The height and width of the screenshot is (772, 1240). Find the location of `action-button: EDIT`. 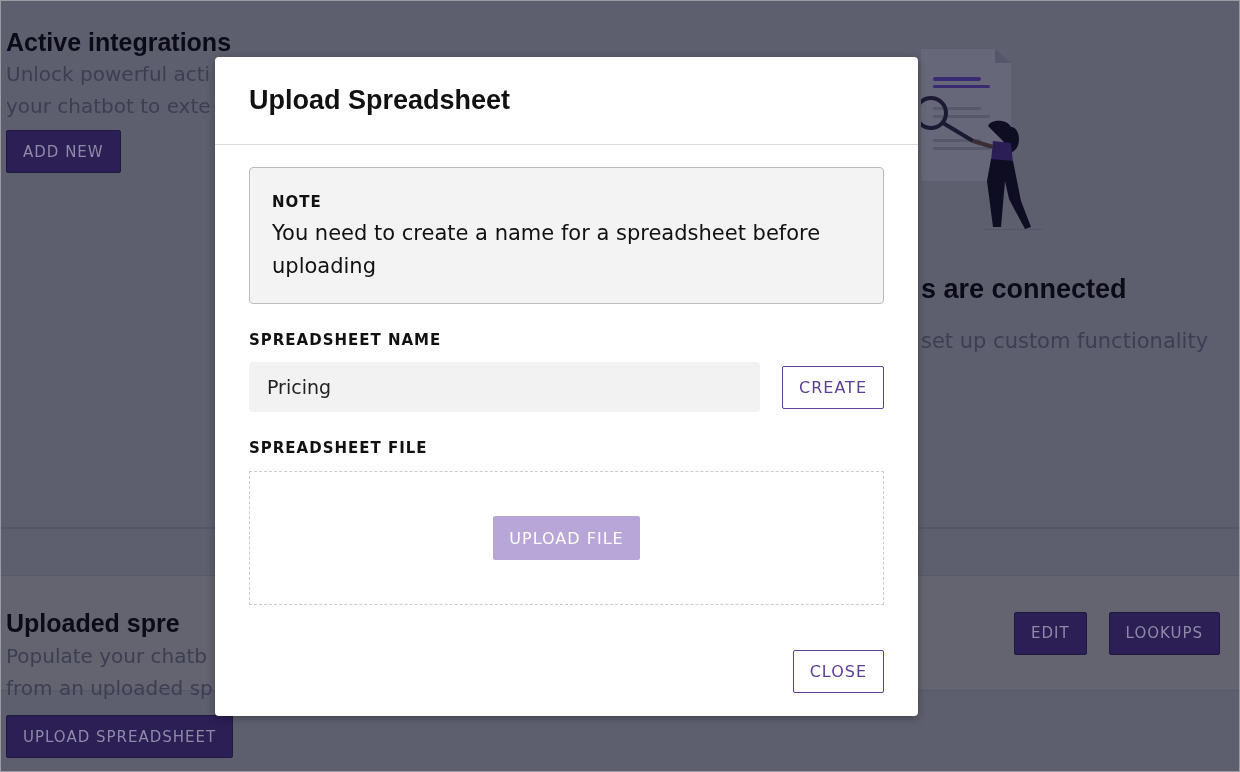

action-button: EDIT is located at coordinates (1050, 633).